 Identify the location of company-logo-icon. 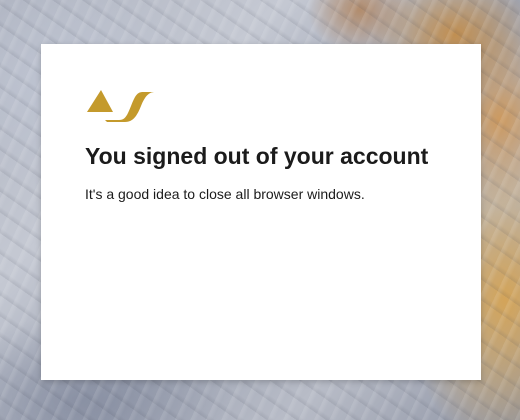
(121, 106).